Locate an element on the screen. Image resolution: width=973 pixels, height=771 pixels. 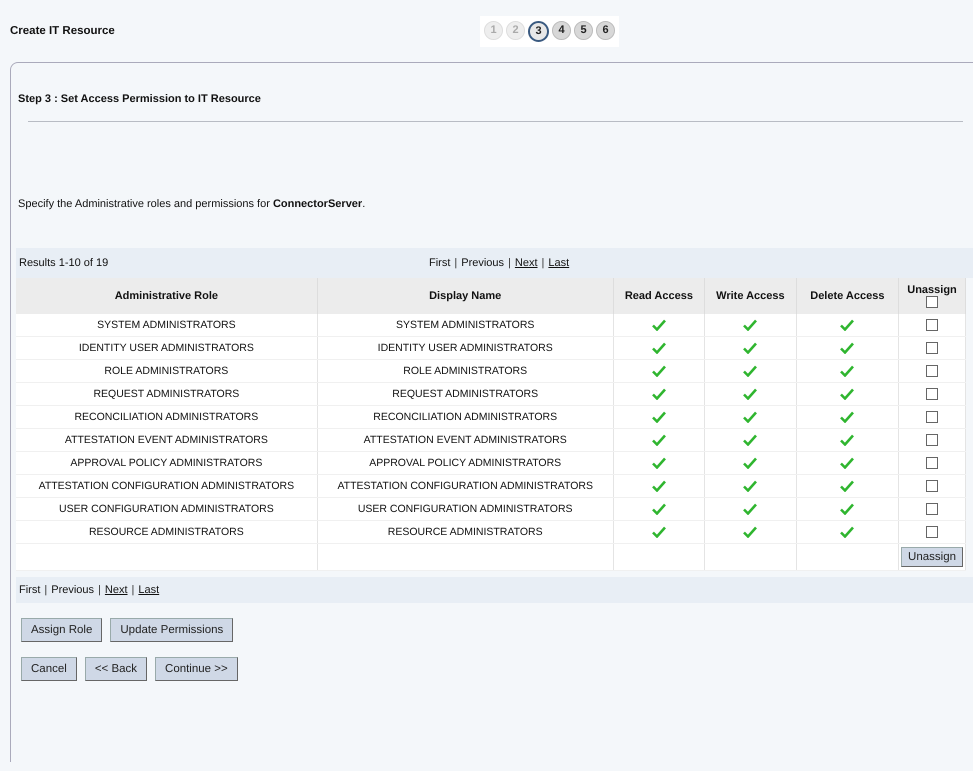
step-indicator: 6 is located at coordinates (605, 30).